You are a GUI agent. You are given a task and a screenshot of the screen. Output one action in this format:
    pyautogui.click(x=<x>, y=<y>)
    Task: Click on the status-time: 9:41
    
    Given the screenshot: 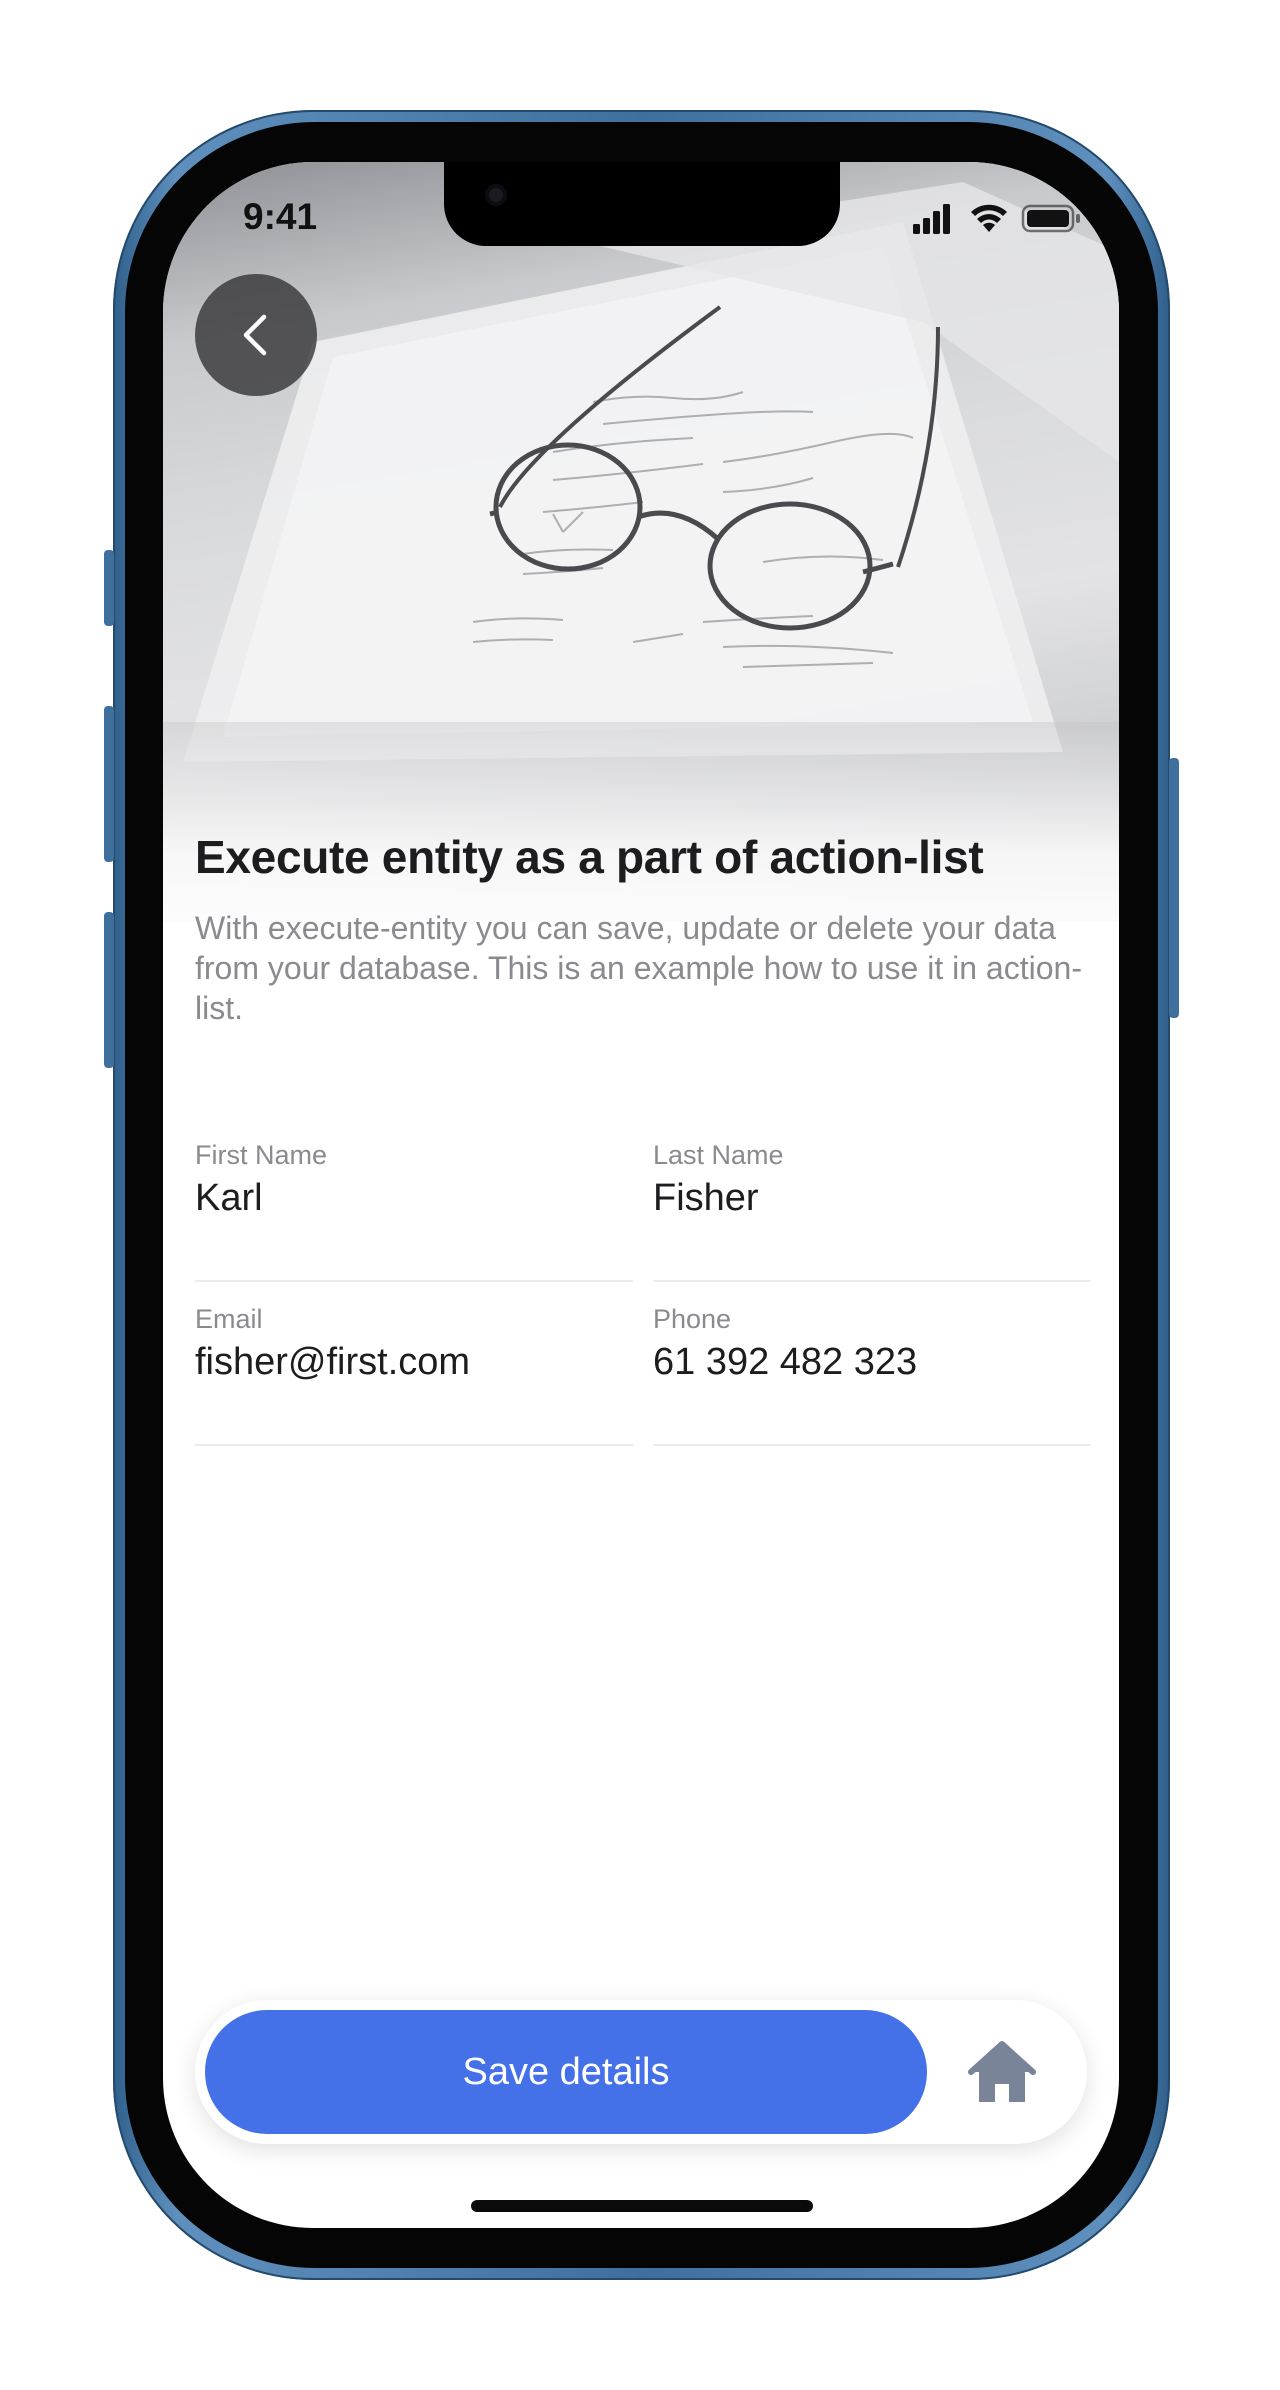 What is the action you would take?
    pyautogui.click(x=280, y=216)
    